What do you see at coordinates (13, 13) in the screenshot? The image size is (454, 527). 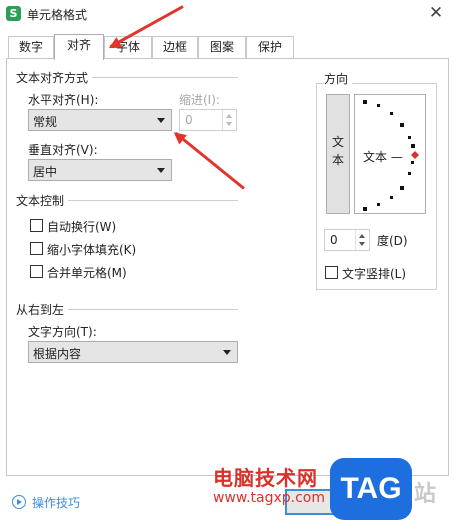 I see `app-icon: S` at bounding box center [13, 13].